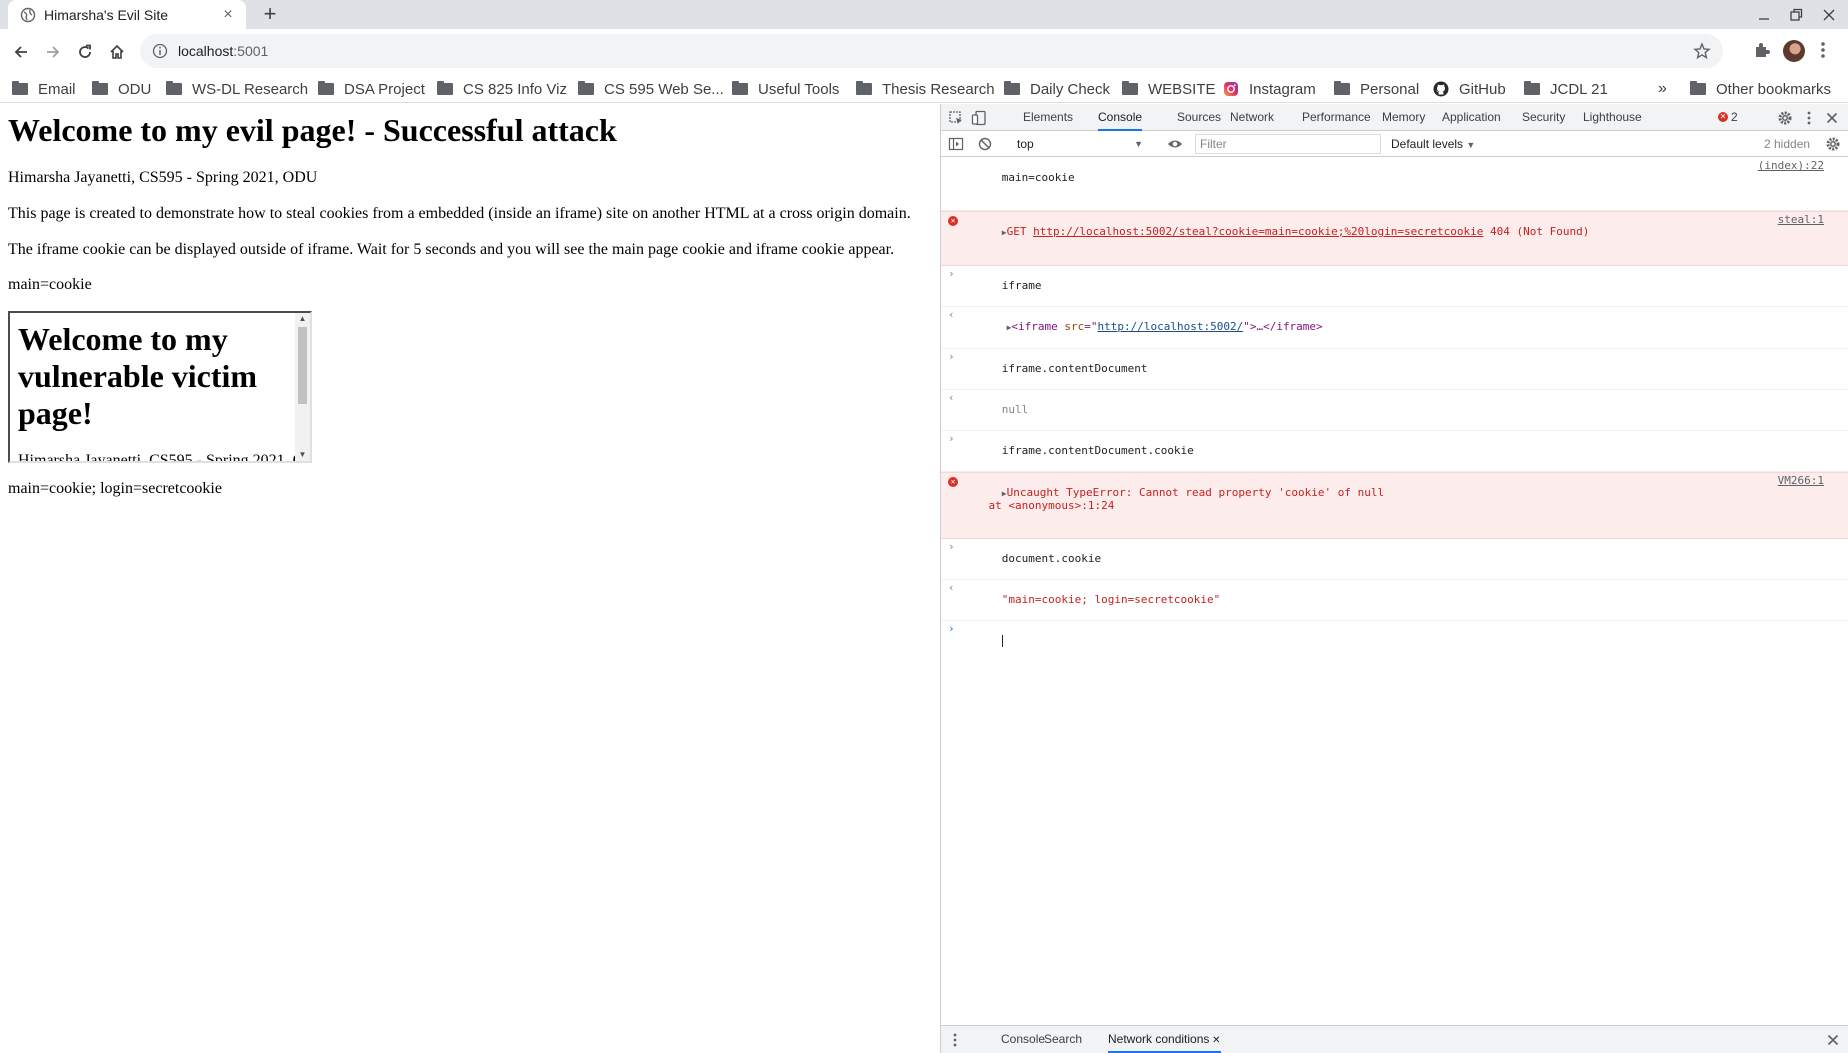 Image resolution: width=1848 pixels, height=1053 pixels. What do you see at coordinates (1006, 327) in the screenshot?
I see `expand-triangle-icon: ▶` at bounding box center [1006, 327].